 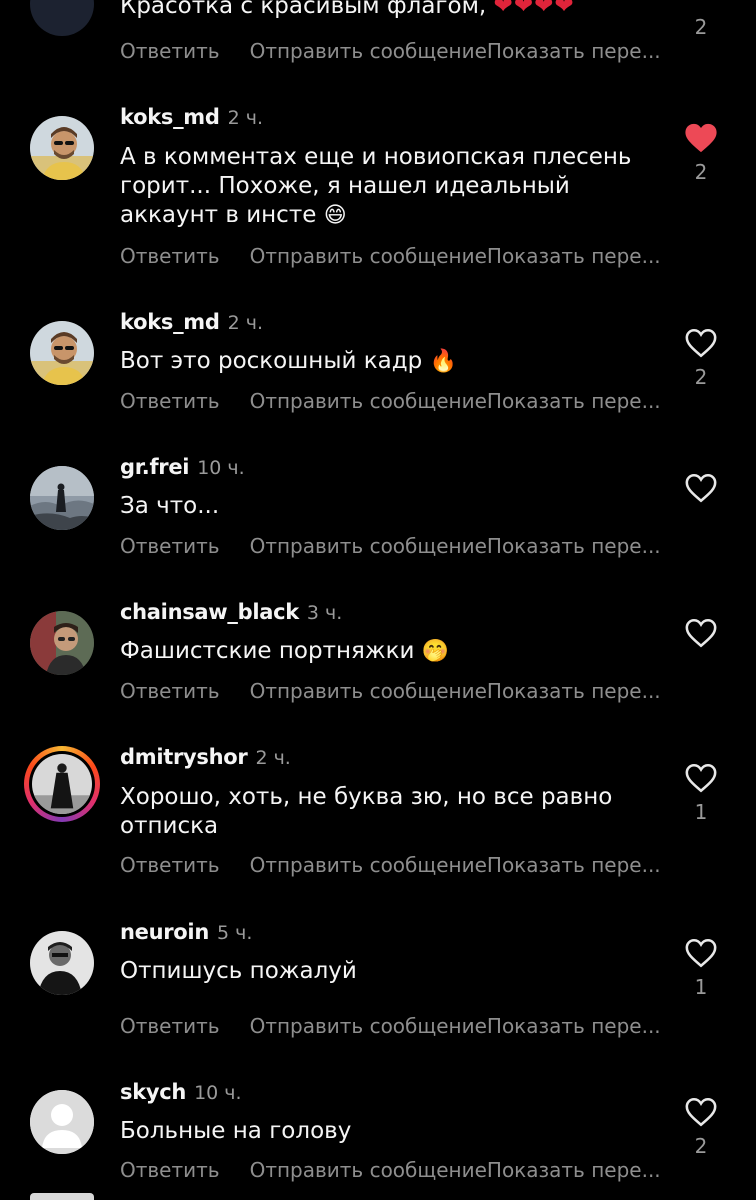 I want to click on man-with-glasses-avatar, so click(x=62, y=643).